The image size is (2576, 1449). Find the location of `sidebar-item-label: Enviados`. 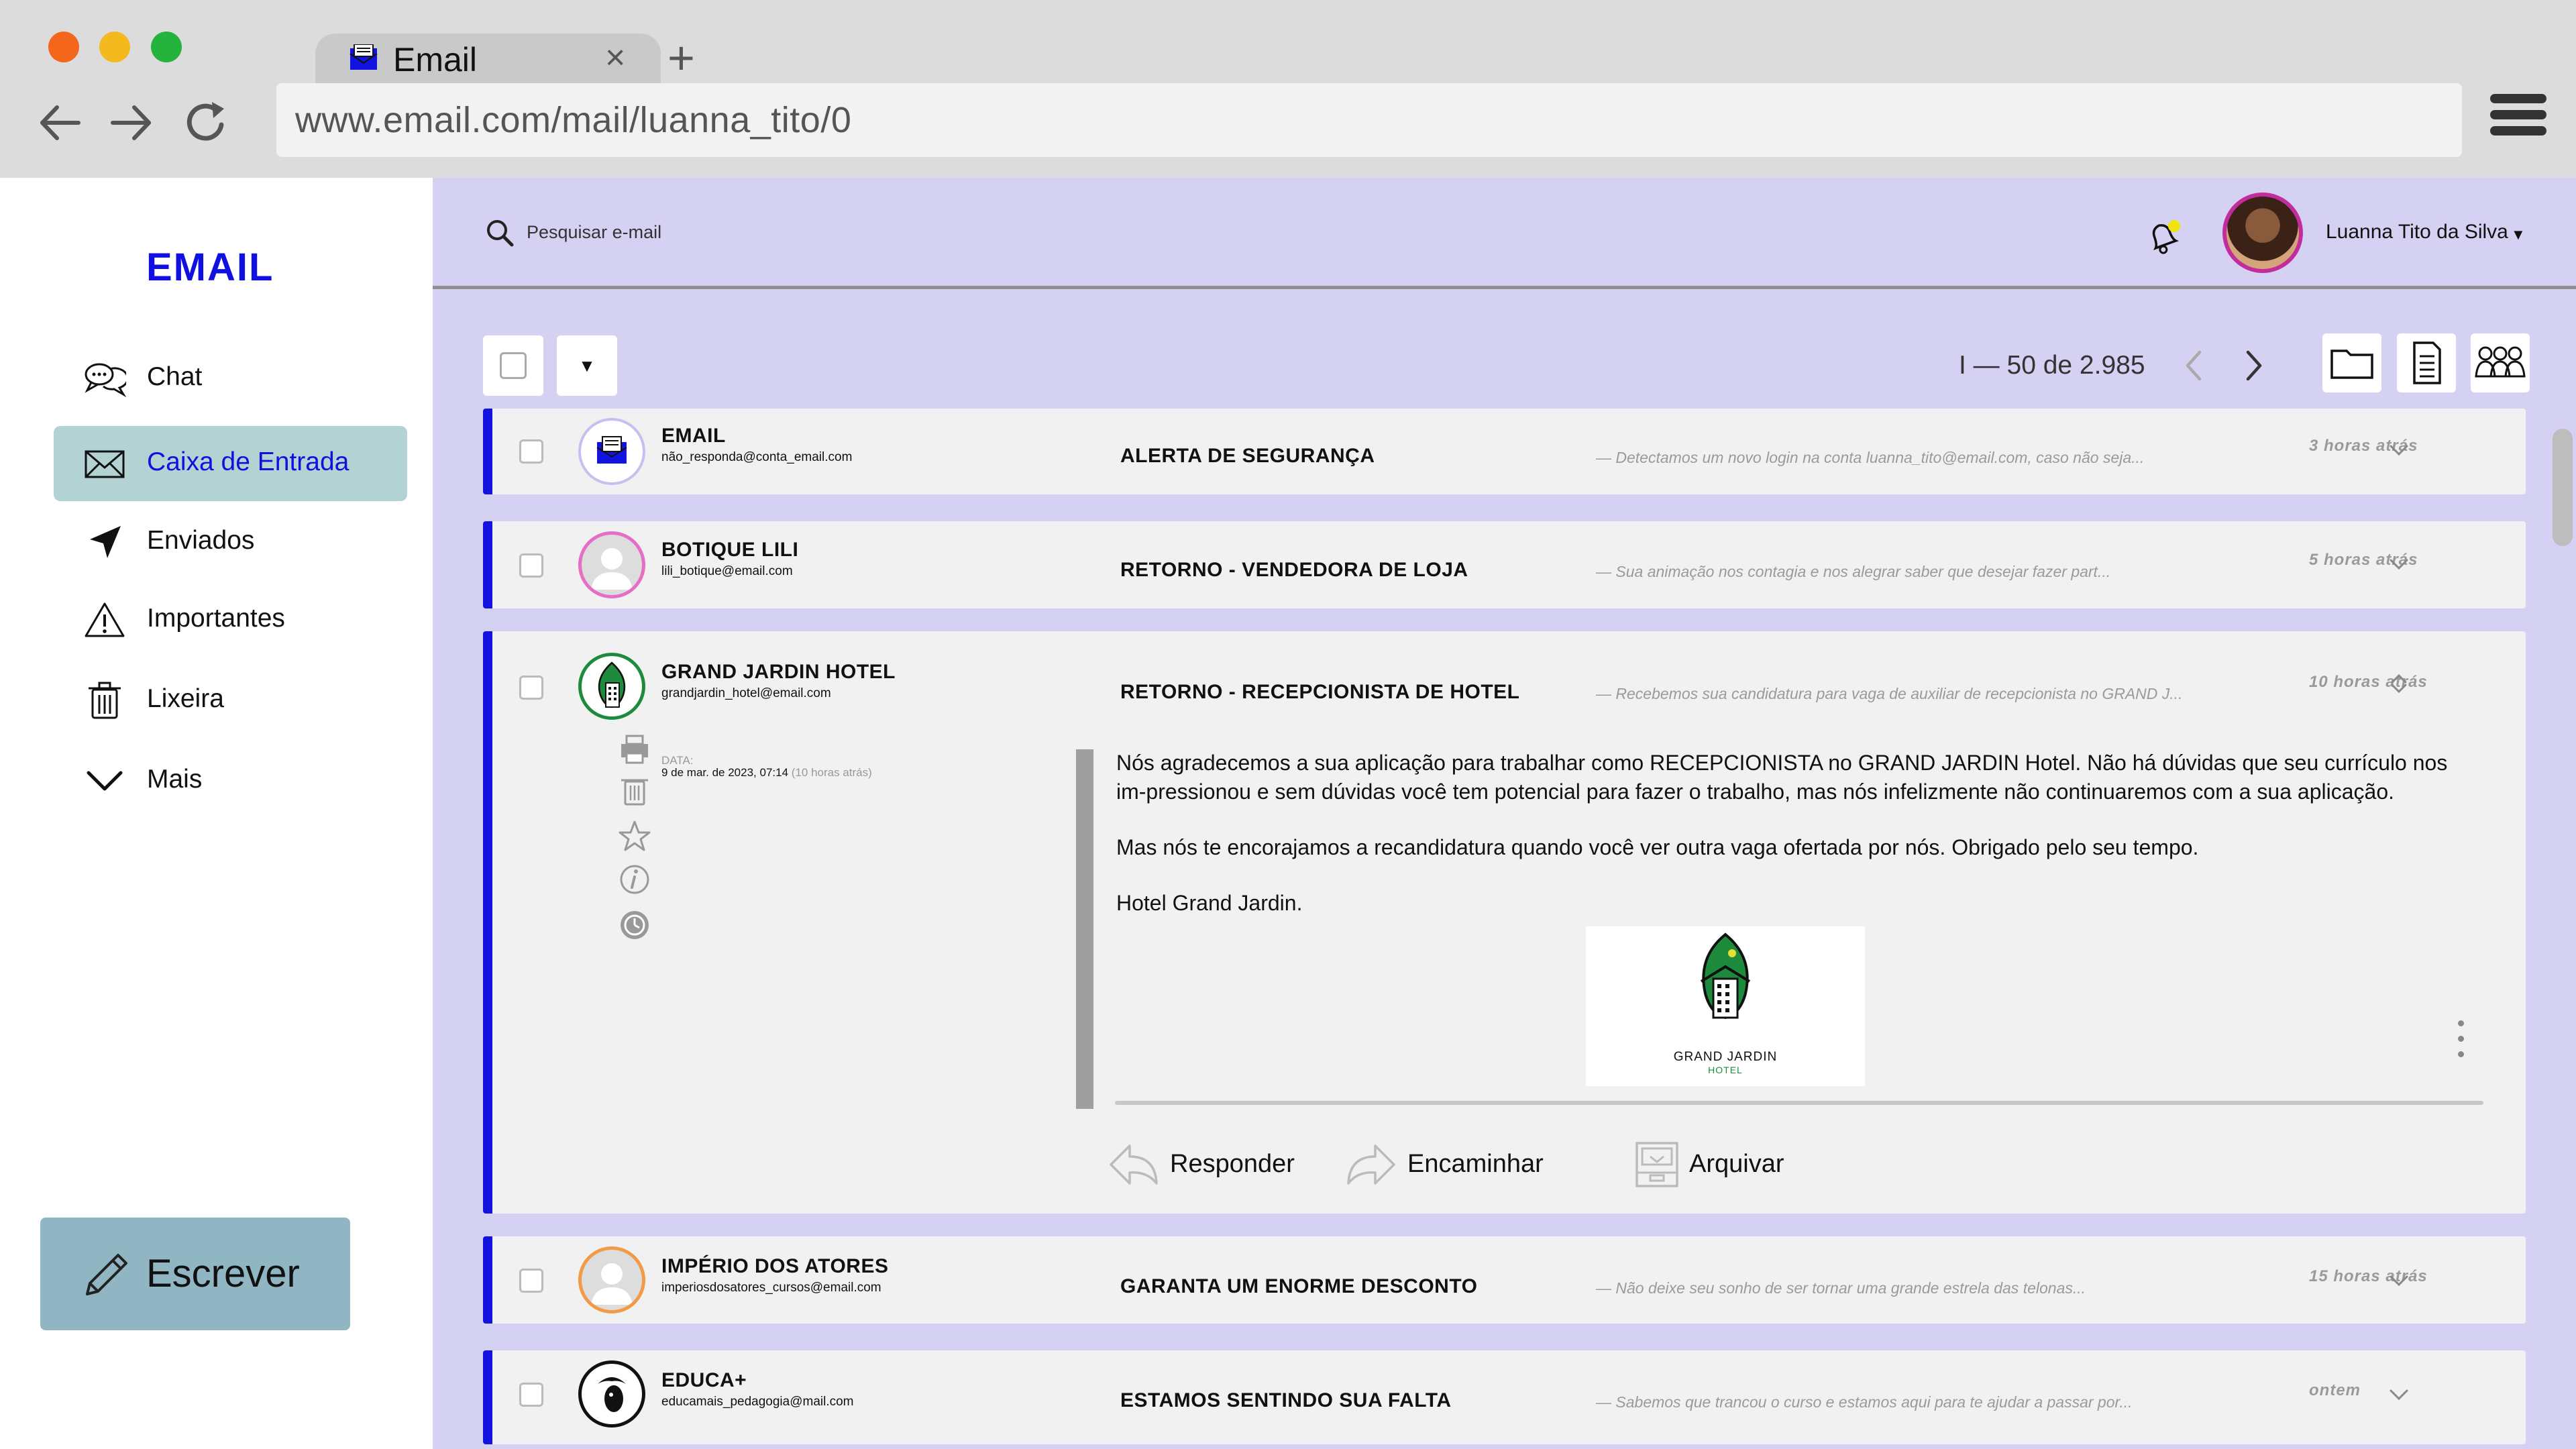

sidebar-item-label: Enviados is located at coordinates (201, 540).